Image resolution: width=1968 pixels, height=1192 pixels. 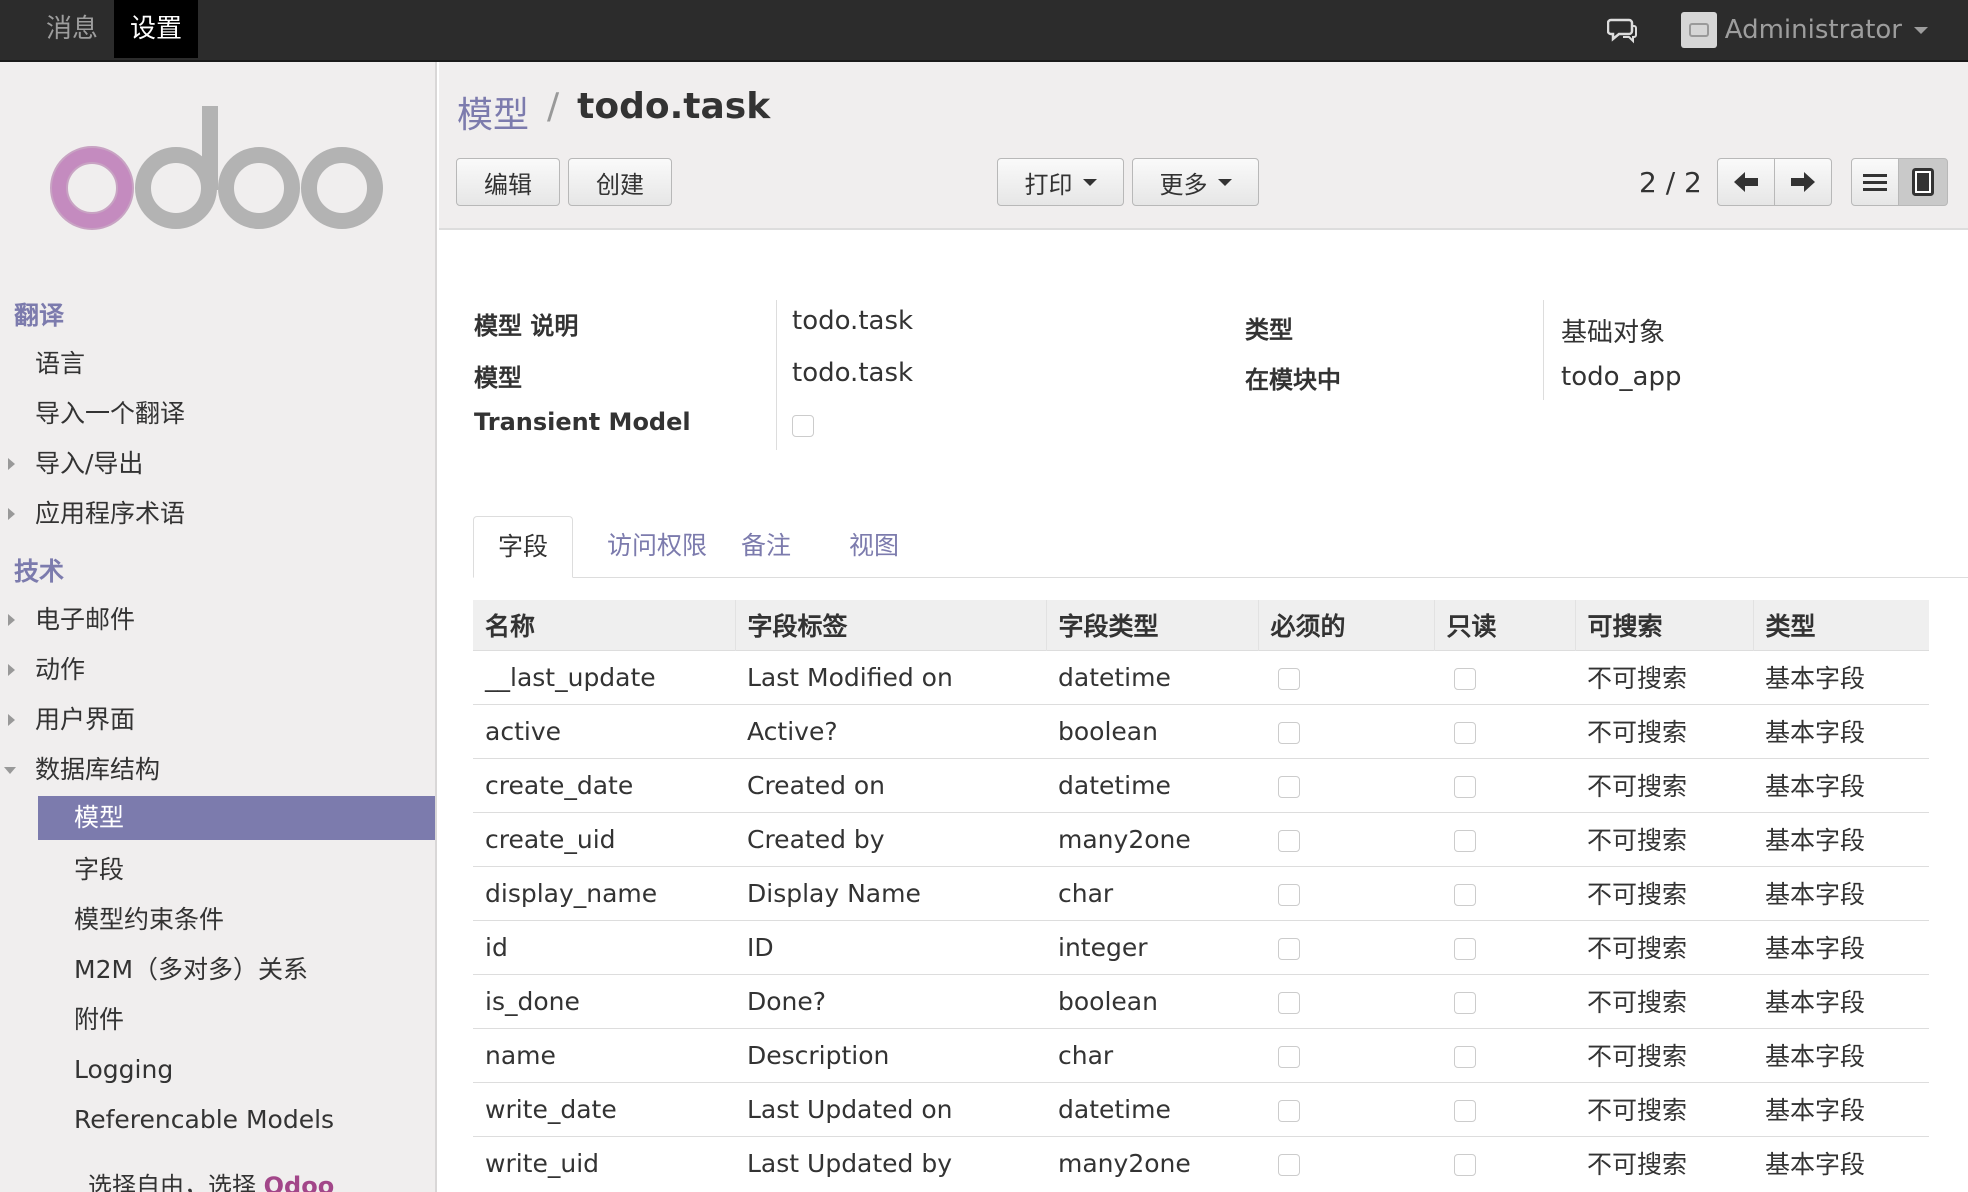 What do you see at coordinates (218, 171) in the screenshot?
I see `odoo-logo` at bounding box center [218, 171].